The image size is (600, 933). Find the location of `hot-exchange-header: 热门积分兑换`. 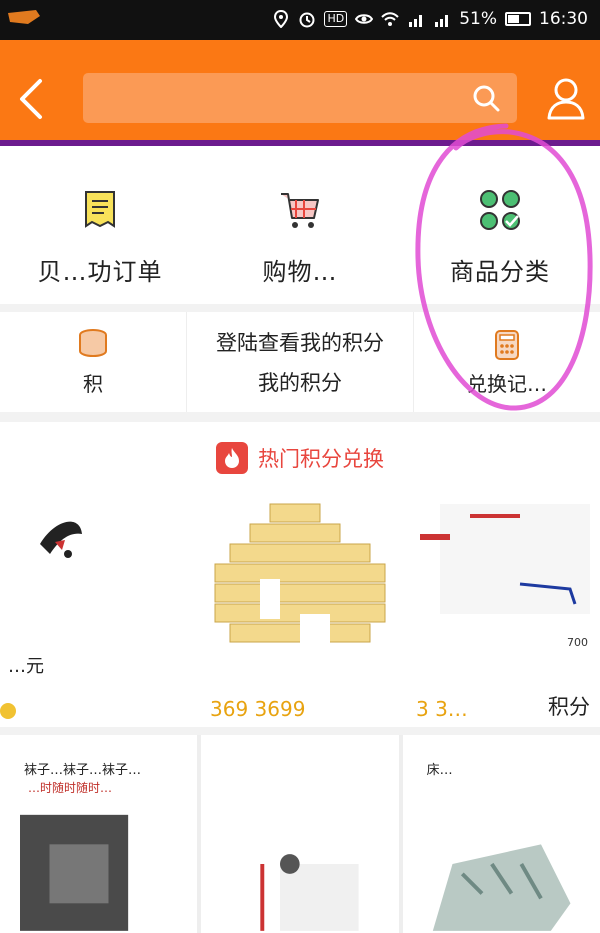

hot-exchange-header: 热门积分兑换 is located at coordinates (300, 458).